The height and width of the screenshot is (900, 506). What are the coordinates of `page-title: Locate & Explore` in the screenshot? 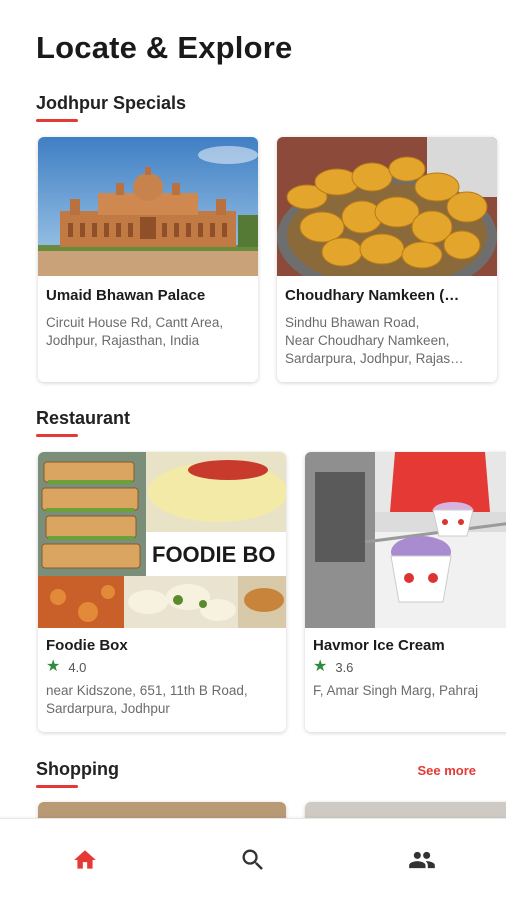 It's located at (164, 47).